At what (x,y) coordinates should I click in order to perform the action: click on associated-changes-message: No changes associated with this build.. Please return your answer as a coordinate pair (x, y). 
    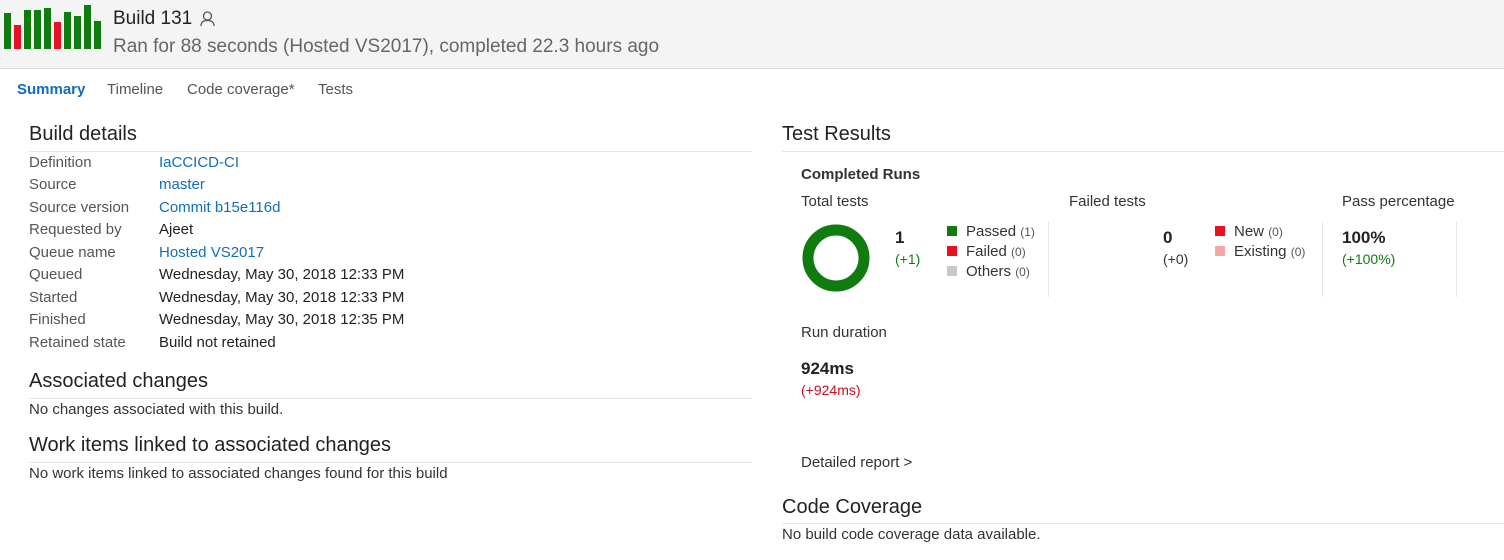
    Looking at the image, I should click on (156, 409).